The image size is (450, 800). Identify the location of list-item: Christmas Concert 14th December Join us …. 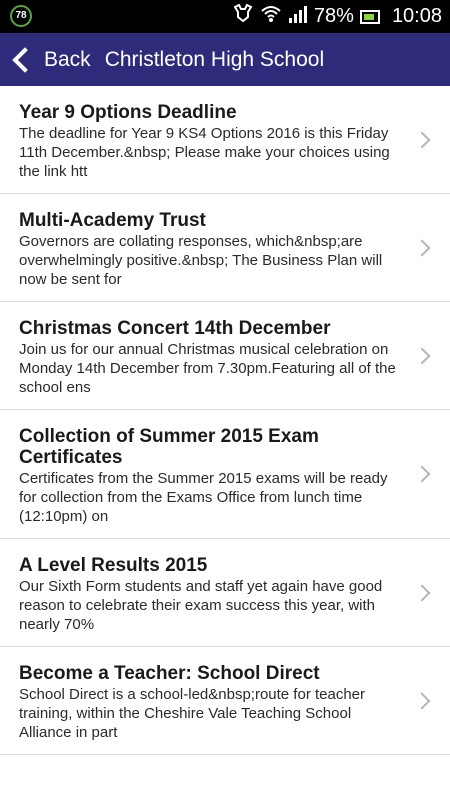
(225, 356).